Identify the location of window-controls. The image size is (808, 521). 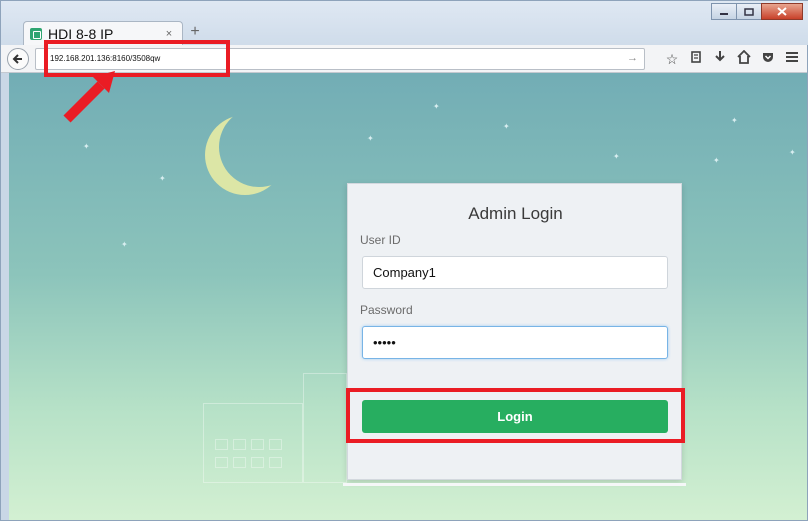
(757, 11).